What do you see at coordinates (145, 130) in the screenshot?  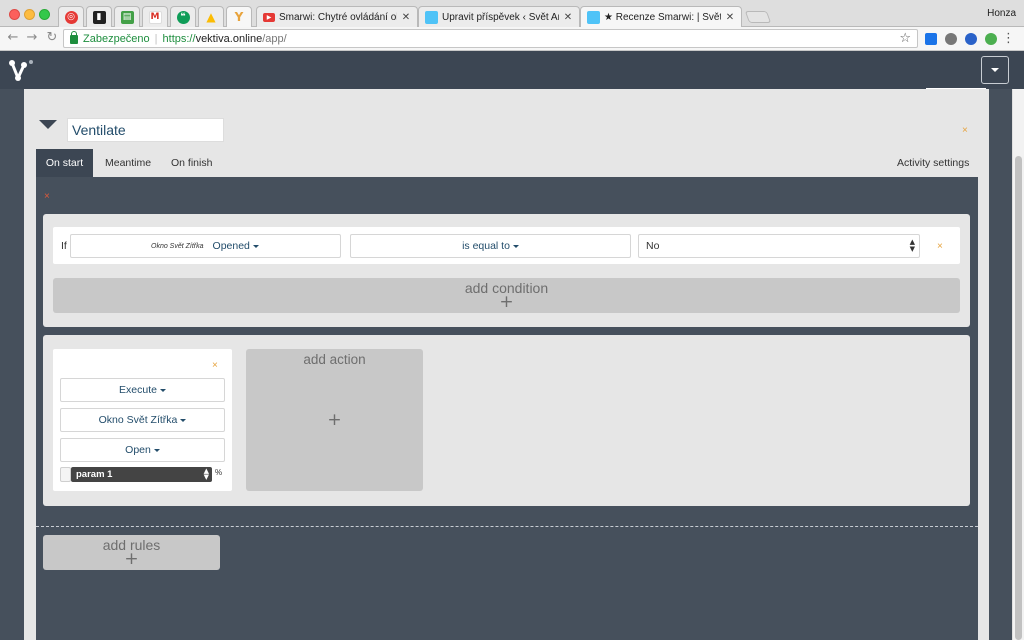 I see `activity-name-input` at bounding box center [145, 130].